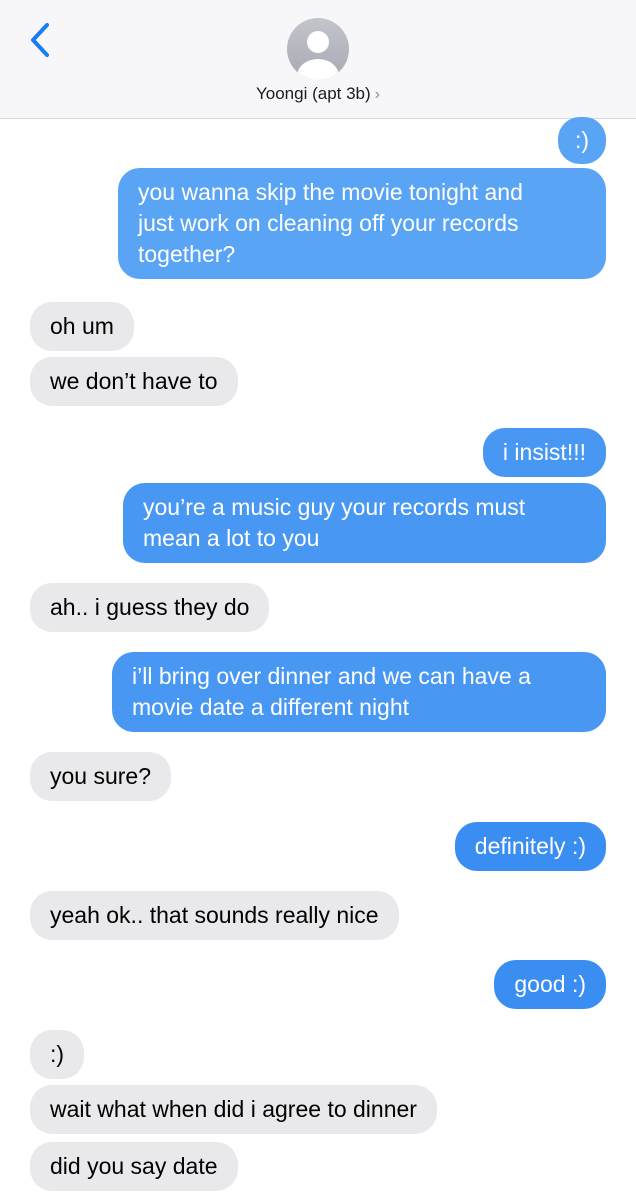 This screenshot has height=1200, width=636. I want to click on back-button, so click(40, 40).